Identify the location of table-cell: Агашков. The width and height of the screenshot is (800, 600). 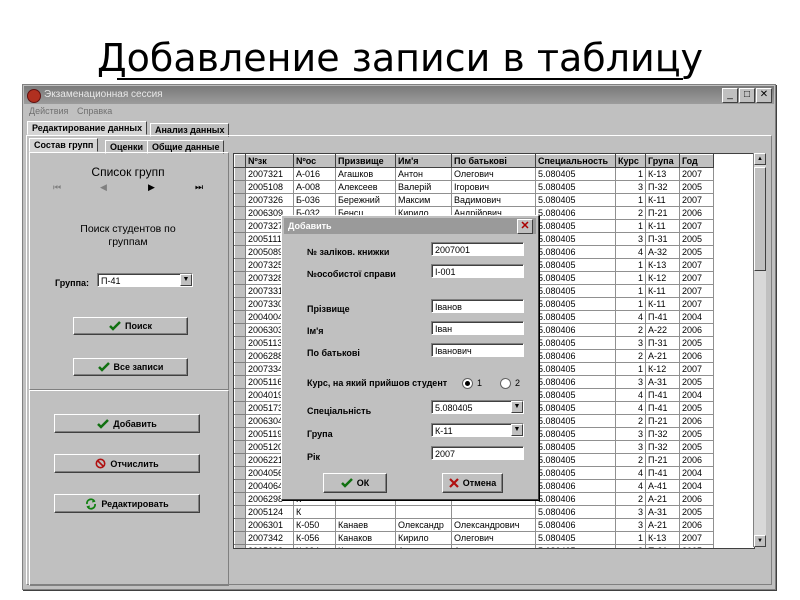
(365, 174).